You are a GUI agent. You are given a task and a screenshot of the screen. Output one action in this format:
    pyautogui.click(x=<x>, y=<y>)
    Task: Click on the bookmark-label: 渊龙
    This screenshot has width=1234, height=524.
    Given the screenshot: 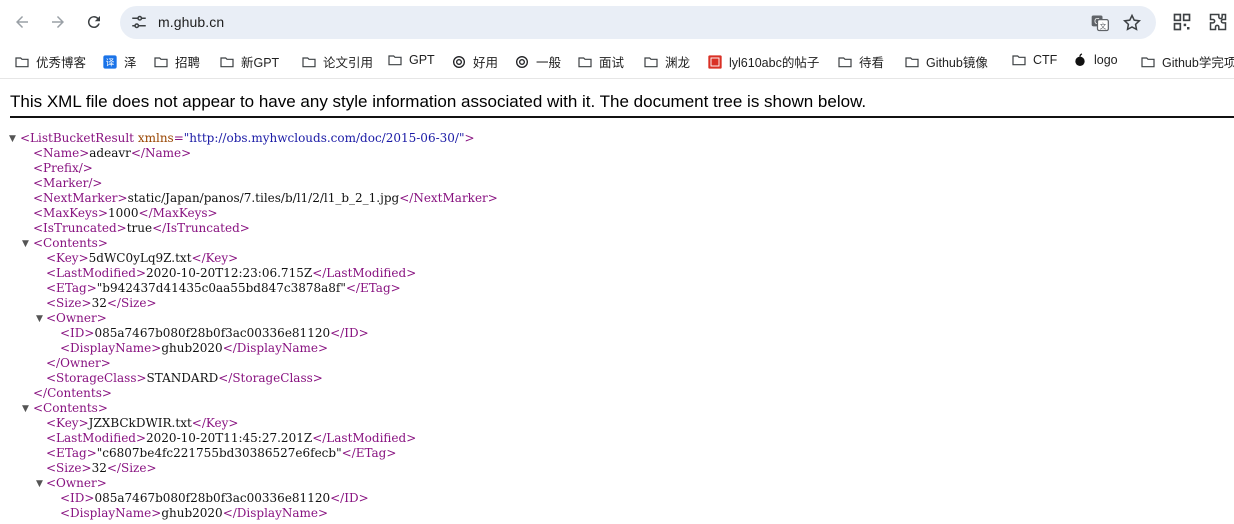 What is the action you would take?
    pyautogui.click(x=678, y=63)
    